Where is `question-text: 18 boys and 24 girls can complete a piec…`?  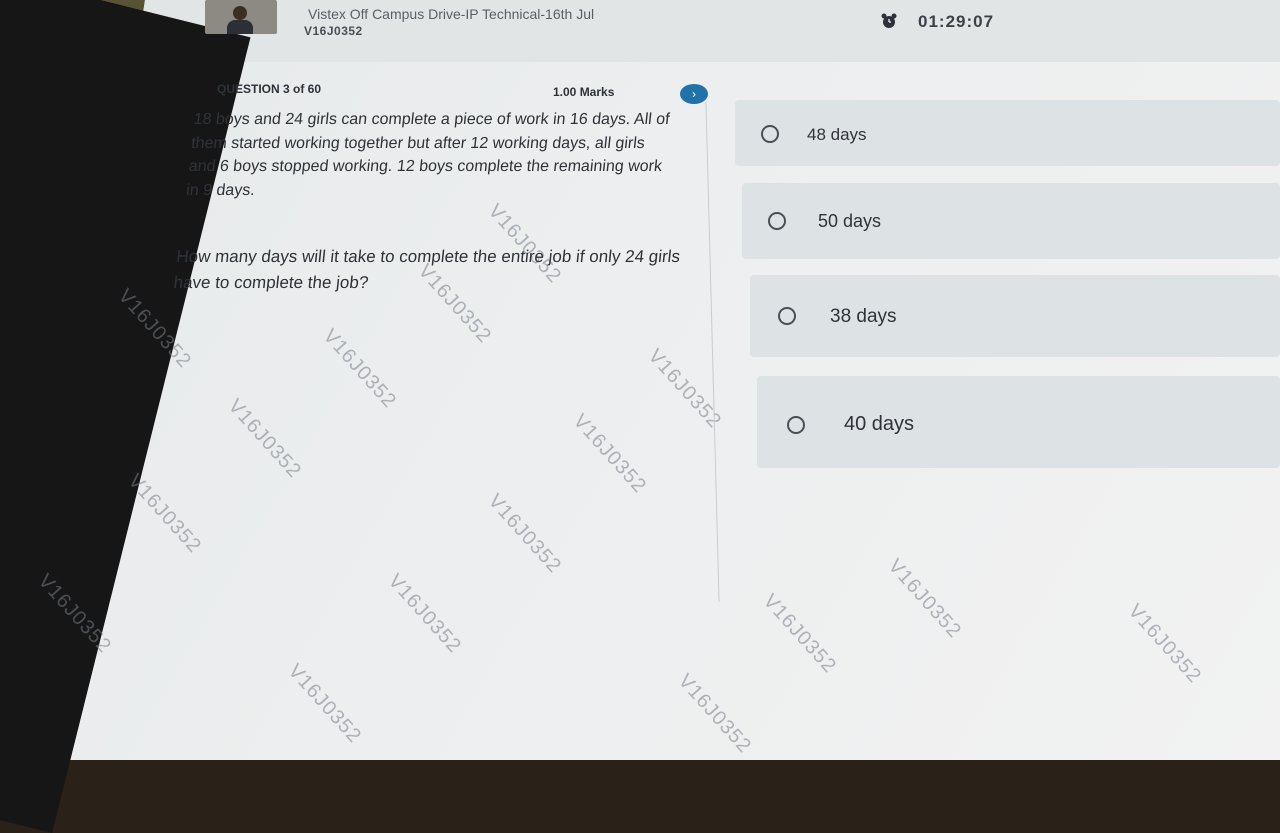
question-text: 18 boys and 24 girls can complete a piec… is located at coordinates (428, 155).